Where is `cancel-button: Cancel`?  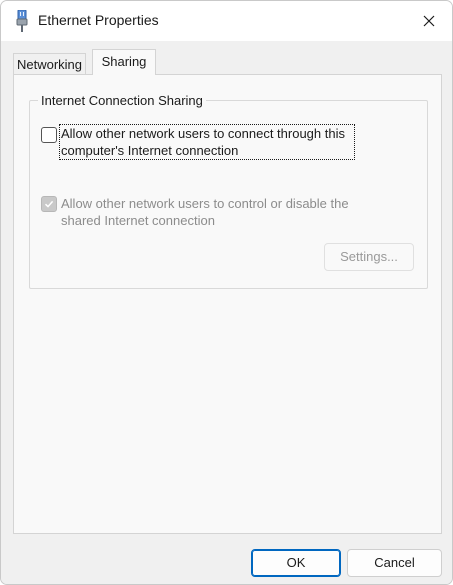 cancel-button: Cancel is located at coordinates (394, 563).